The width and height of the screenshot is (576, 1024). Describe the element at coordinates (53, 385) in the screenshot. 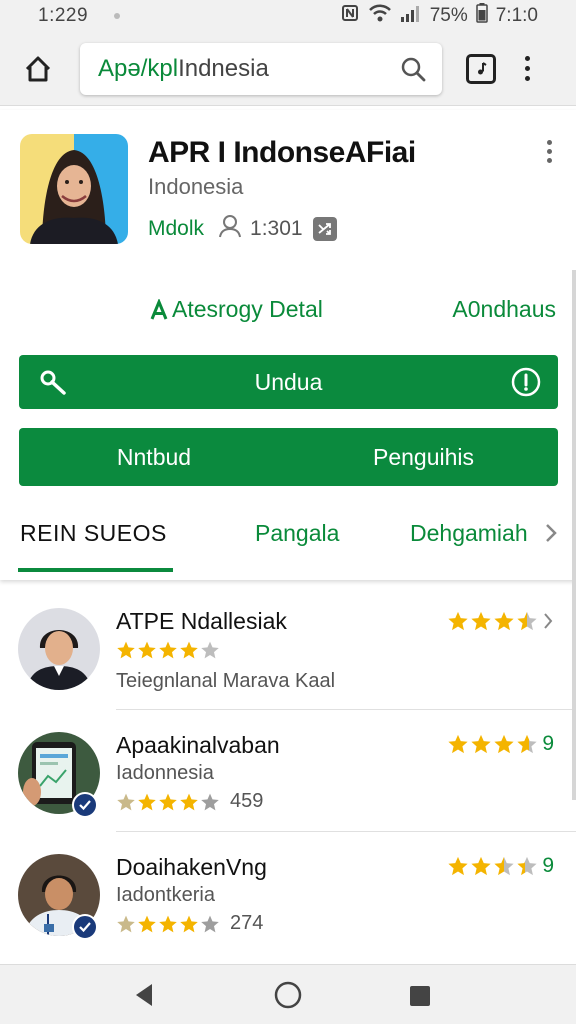

I see `key-icon` at that location.